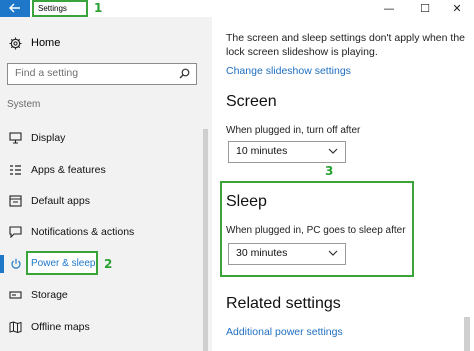  What do you see at coordinates (60, 8) in the screenshot?
I see `window-title: Settings` at bounding box center [60, 8].